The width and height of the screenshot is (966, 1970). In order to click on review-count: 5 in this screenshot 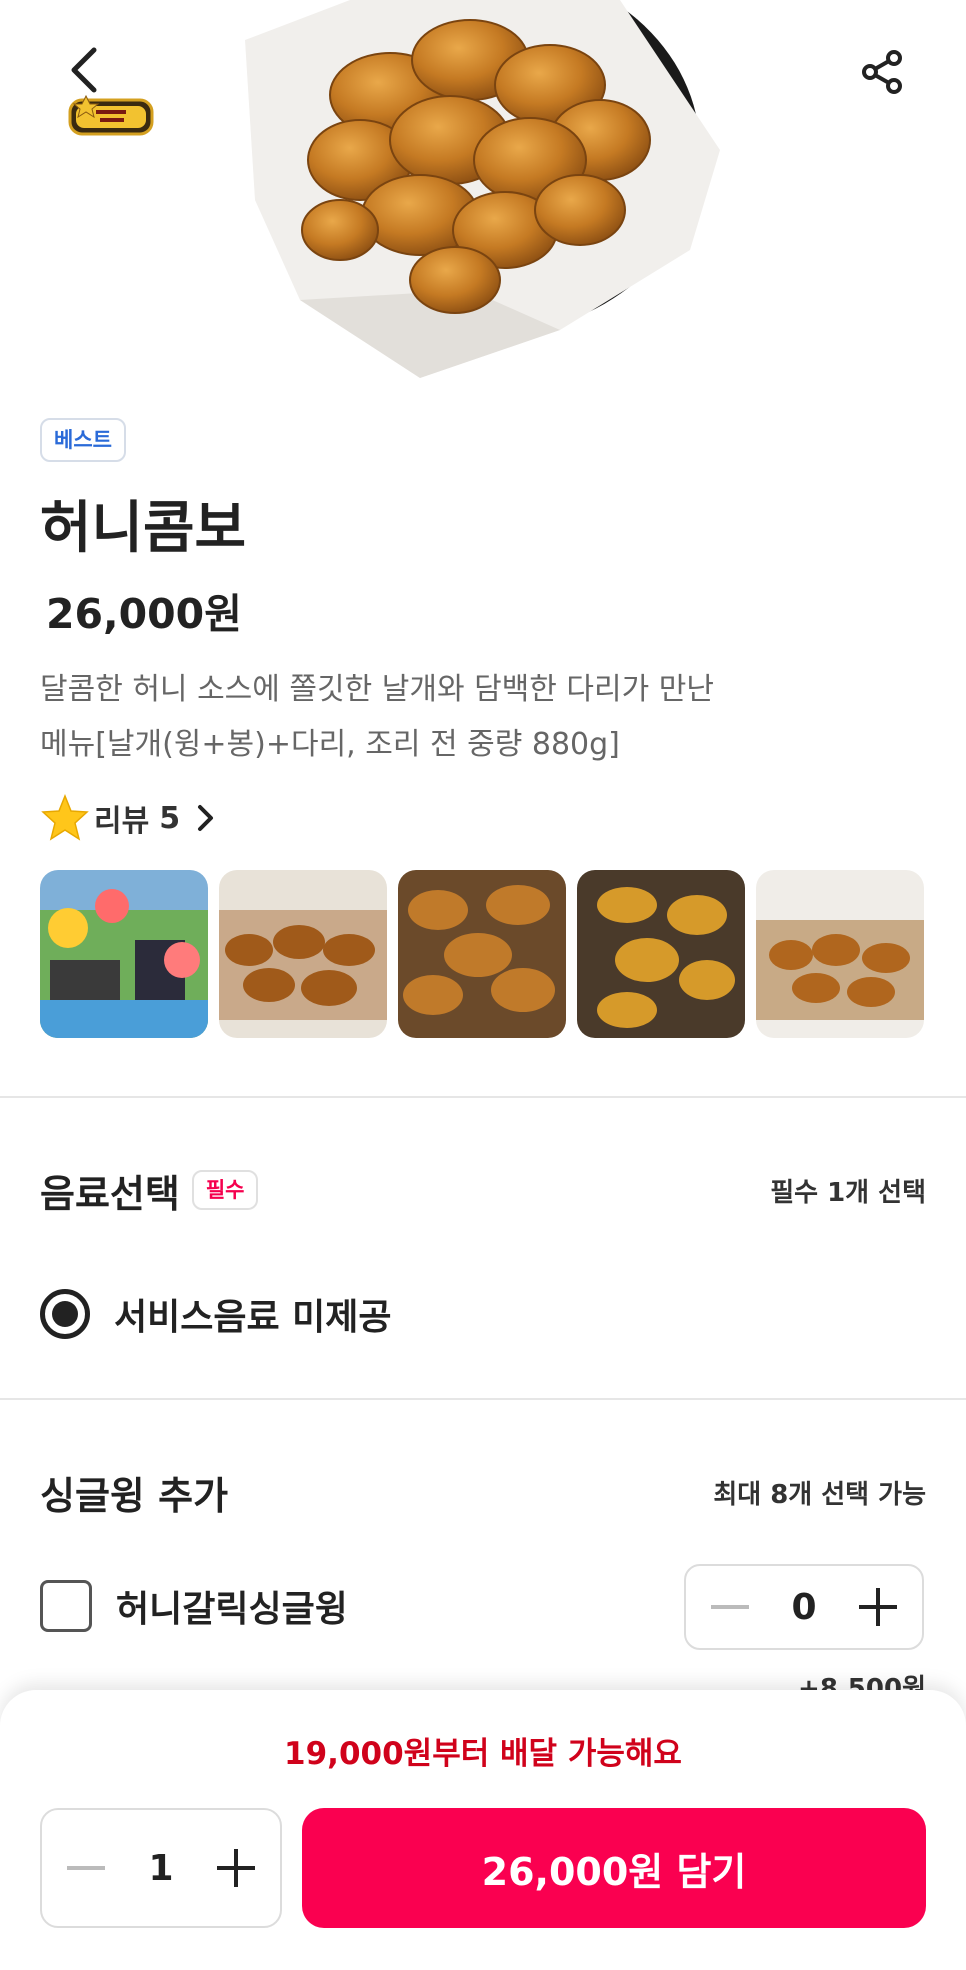, I will do `click(170, 818)`.